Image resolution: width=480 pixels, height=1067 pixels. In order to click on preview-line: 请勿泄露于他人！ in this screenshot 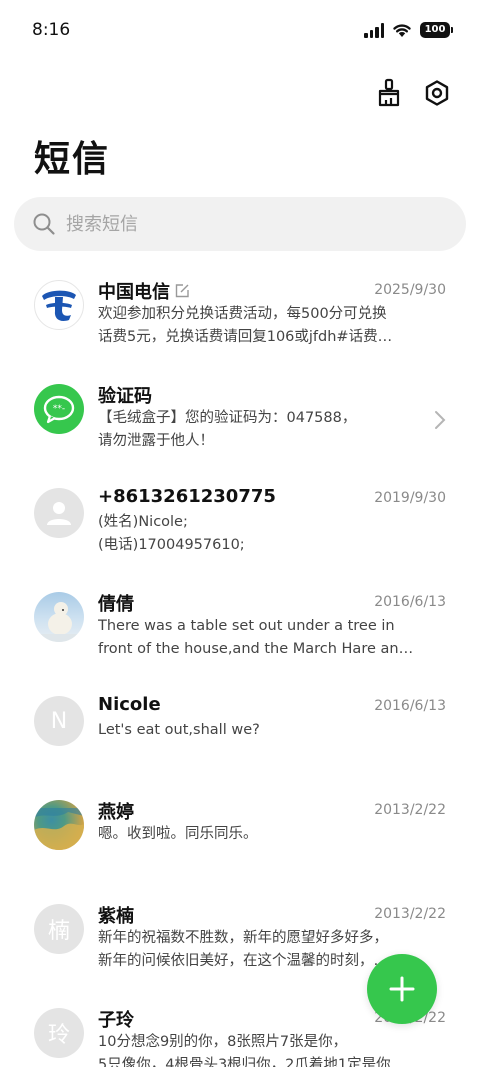, I will do `click(156, 441)`.